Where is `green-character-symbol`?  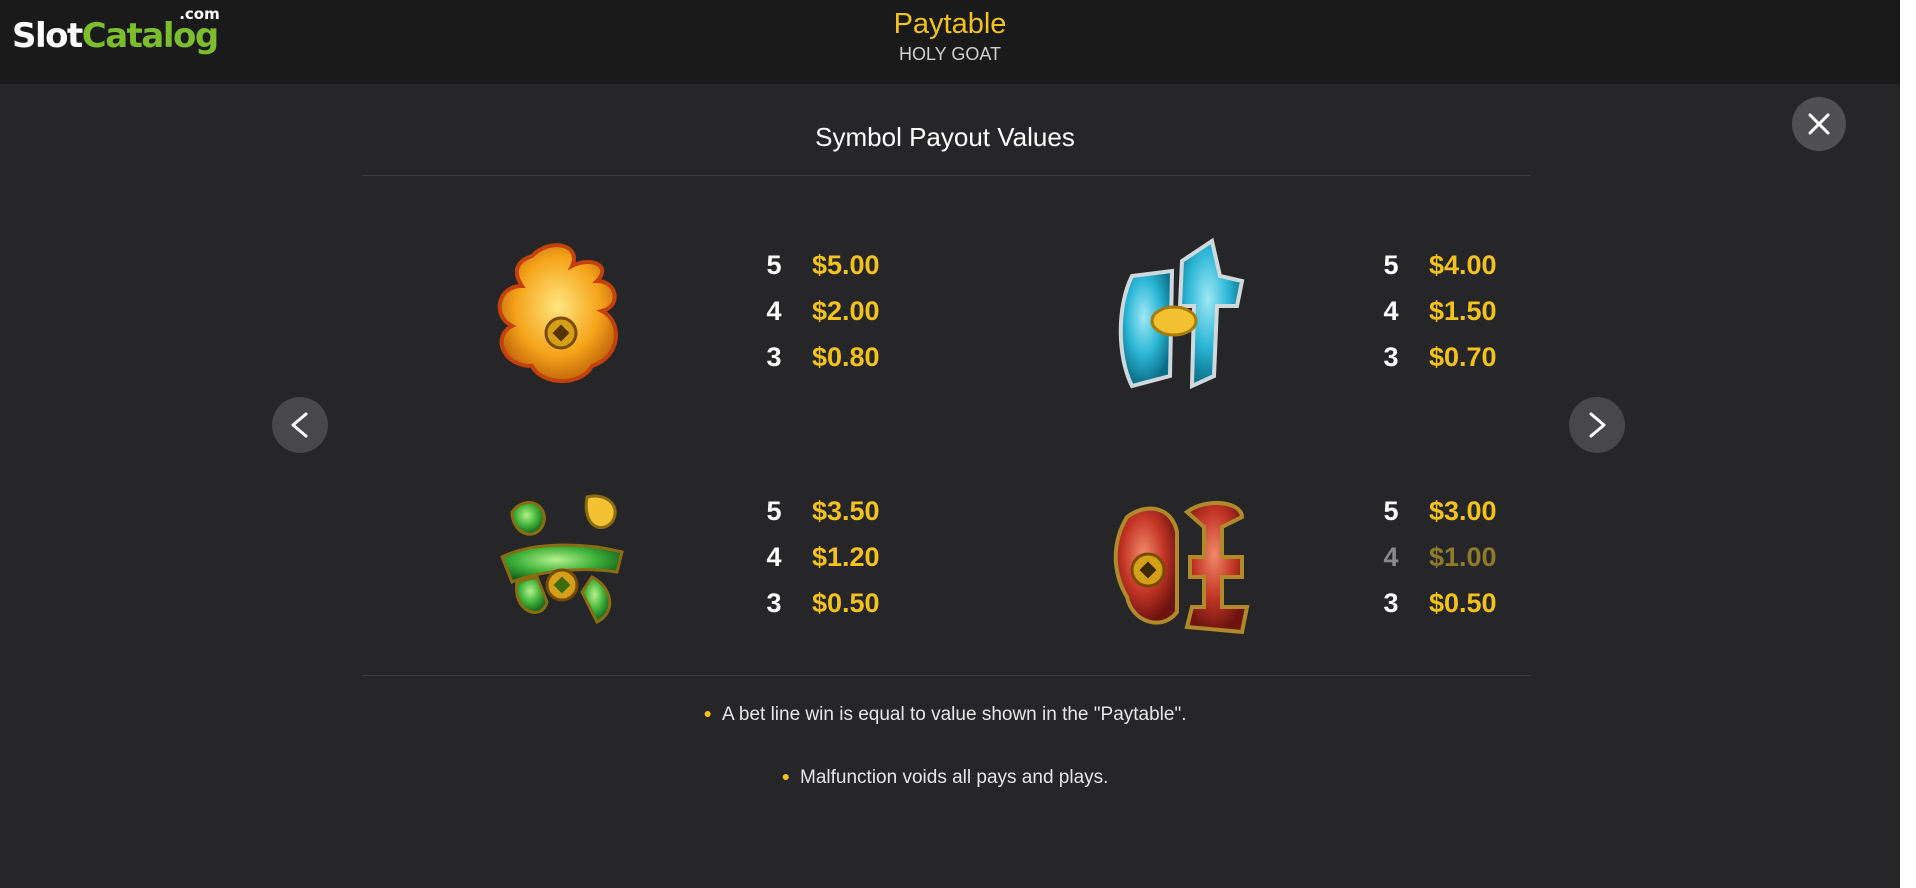
green-character-symbol is located at coordinates (562, 562).